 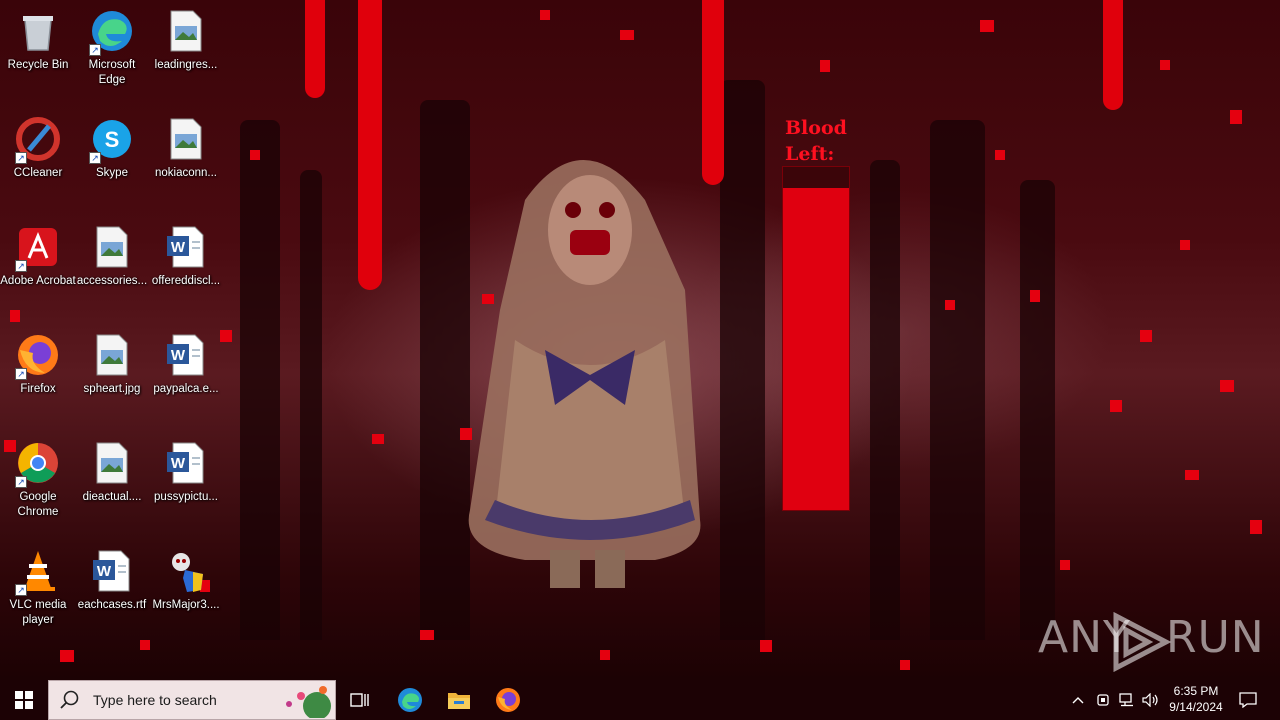 I want to click on desktop-icon: ↗ CCleaner, so click(x=38, y=162).